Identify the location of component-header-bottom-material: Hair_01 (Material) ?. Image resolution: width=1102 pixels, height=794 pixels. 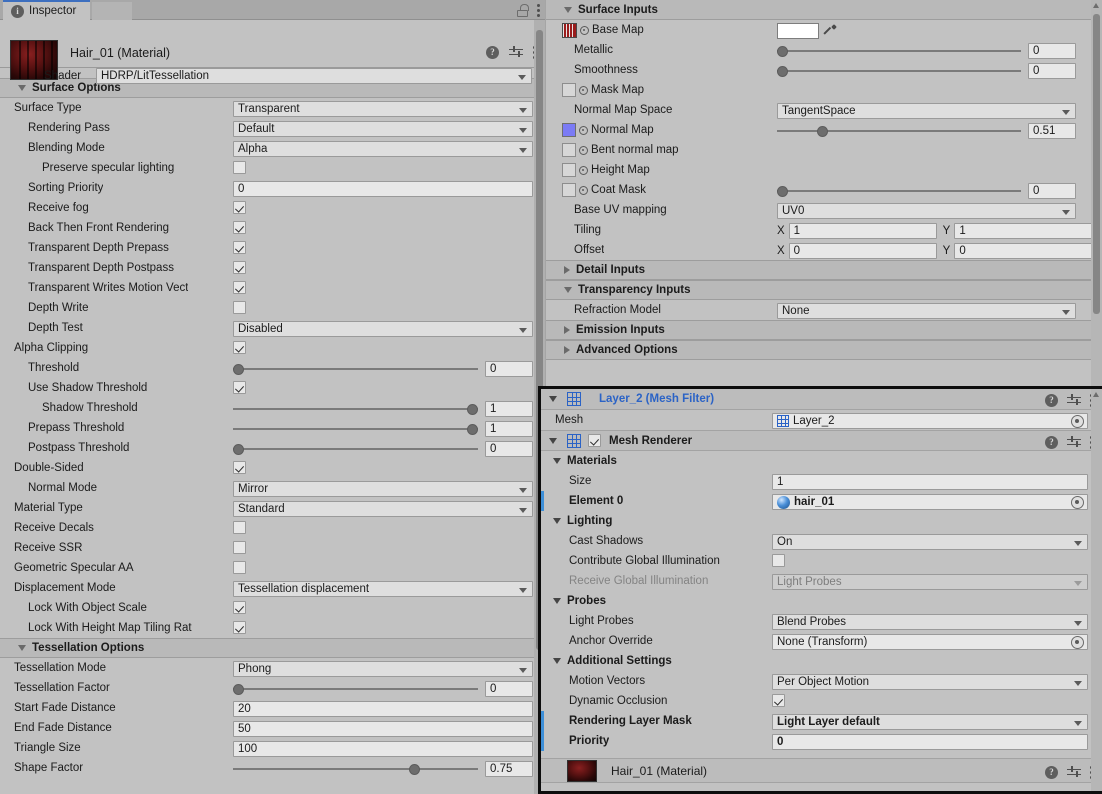
(821, 771).